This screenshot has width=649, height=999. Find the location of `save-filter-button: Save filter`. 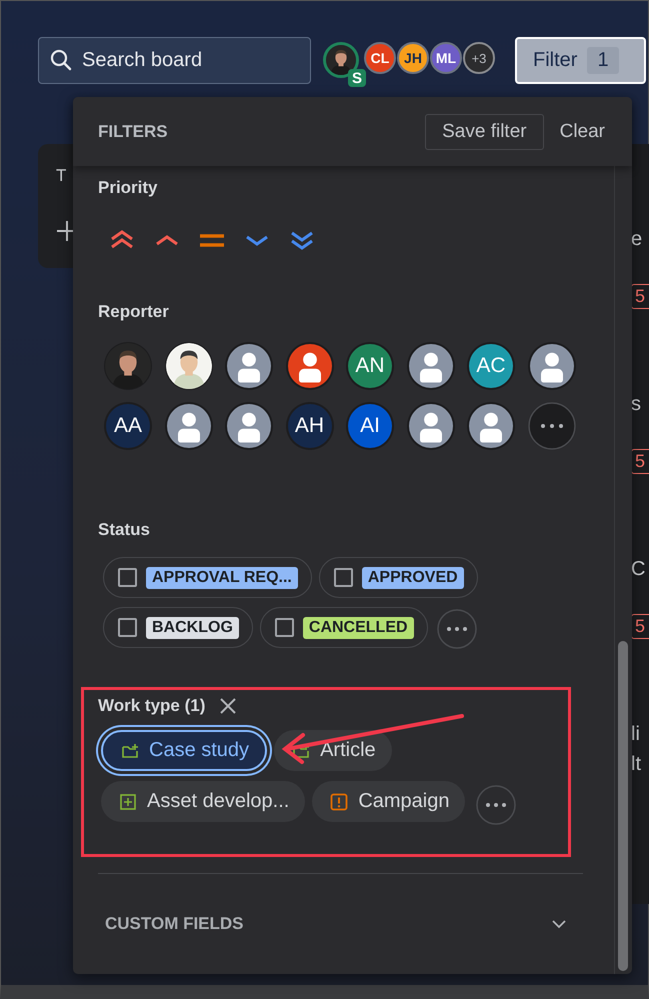

save-filter-button: Save filter is located at coordinates (484, 132).